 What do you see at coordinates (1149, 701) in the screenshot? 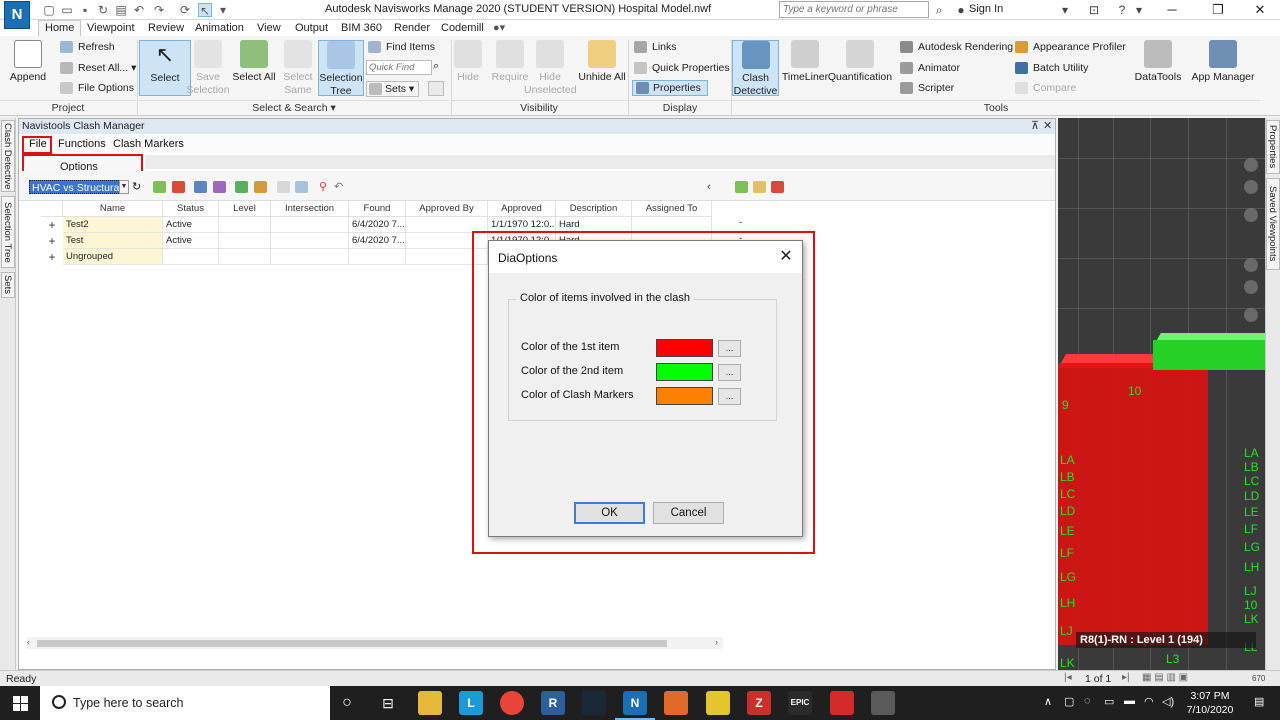
I see `wifi-icon: ◠` at bounding box center [1149, 701].